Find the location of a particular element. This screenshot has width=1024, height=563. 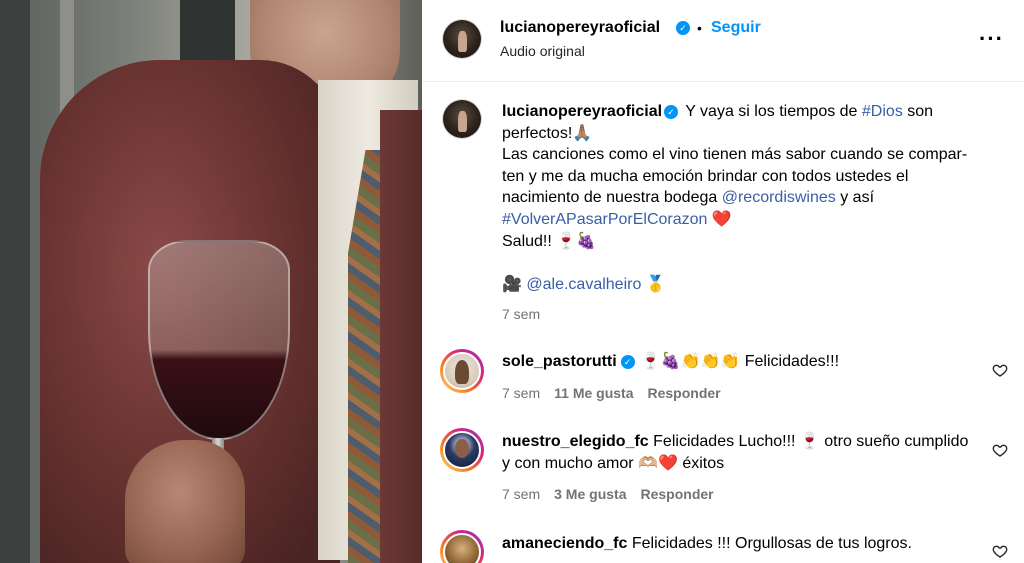

more-options-icon: ··· is located at coordinates (991, 39).